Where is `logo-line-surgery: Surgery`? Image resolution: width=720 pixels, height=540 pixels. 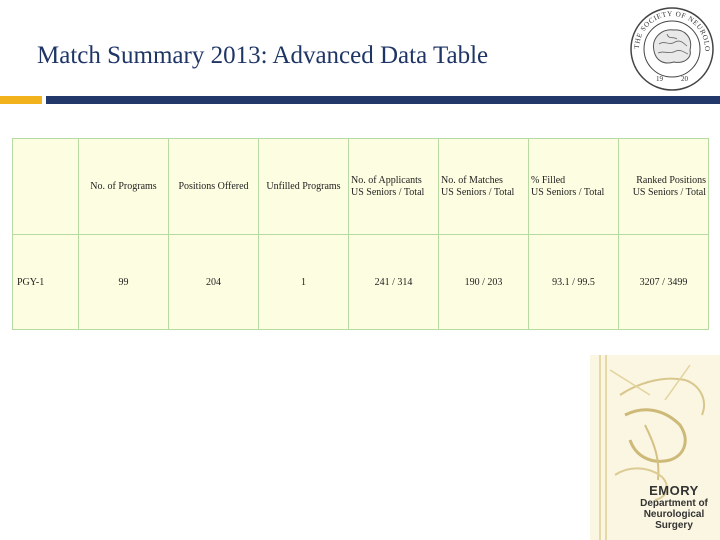
logo-line-surgery: Surgery is located at coordinates (674, 525).